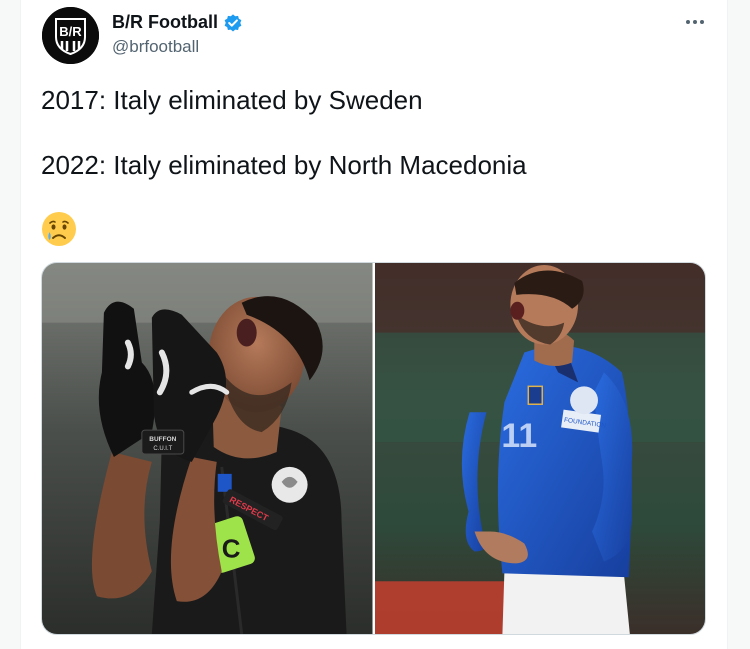  What do you see at coordinates (231, 549) in the screenshot?
I see `armband-text: C` at bounding box center [231, 549].